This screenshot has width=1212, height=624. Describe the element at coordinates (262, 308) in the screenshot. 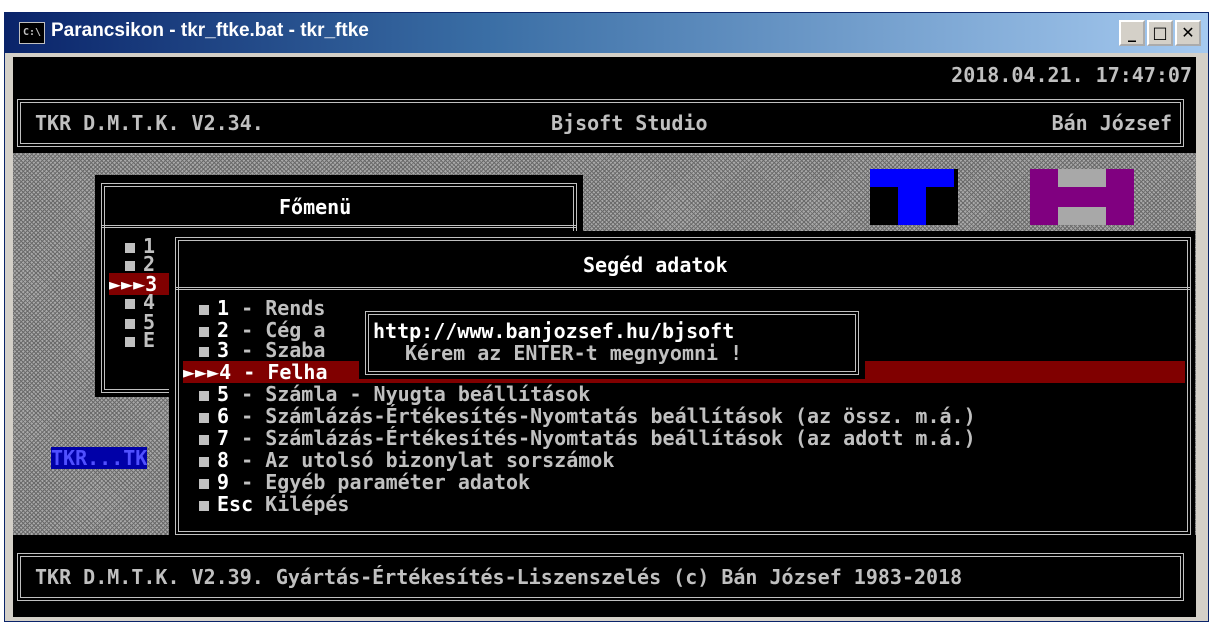

I see `sub-menu-item-1: 1 - Rends` at that location.